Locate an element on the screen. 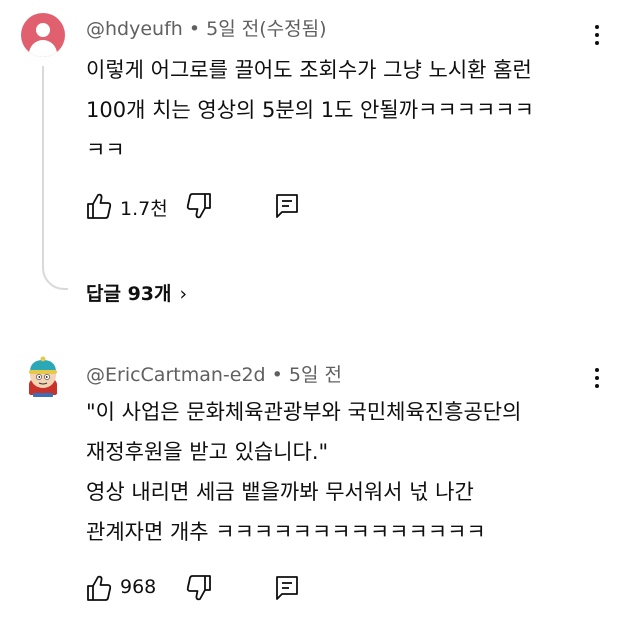  comment-line: 이렇게 어그로를 끌어도 조회수가 그냥 노시환 홈런 is located at coordinates (309, 70).